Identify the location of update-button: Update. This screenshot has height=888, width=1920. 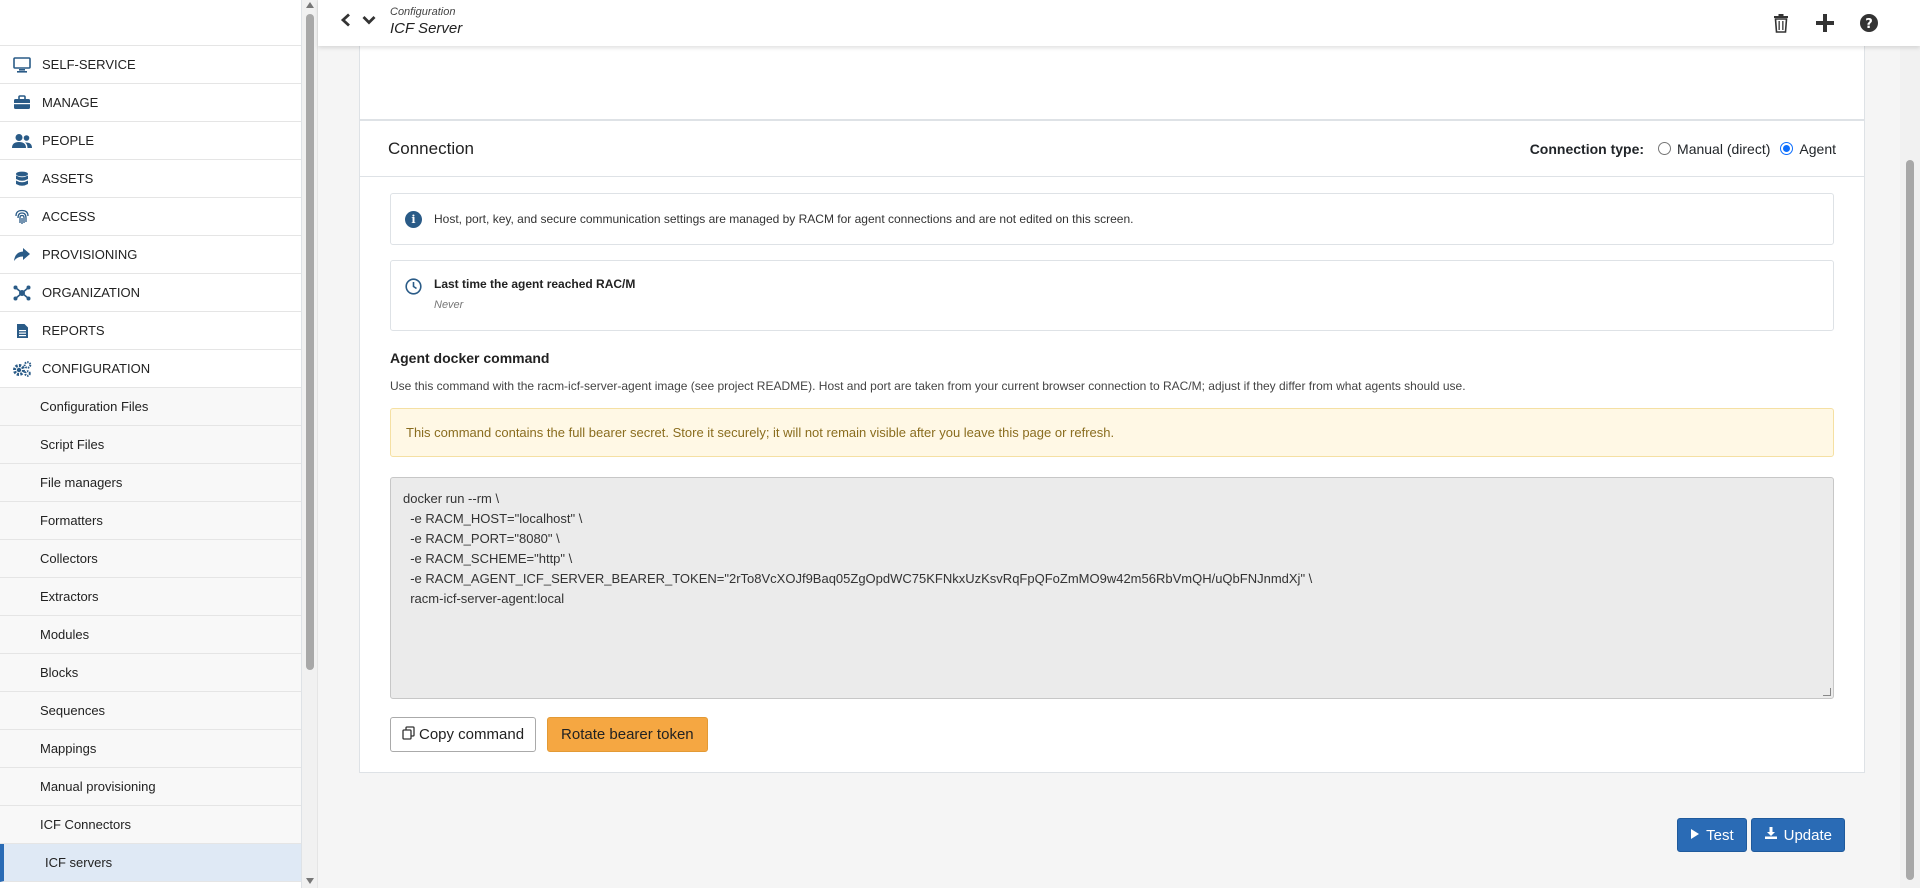
(1797, 835).